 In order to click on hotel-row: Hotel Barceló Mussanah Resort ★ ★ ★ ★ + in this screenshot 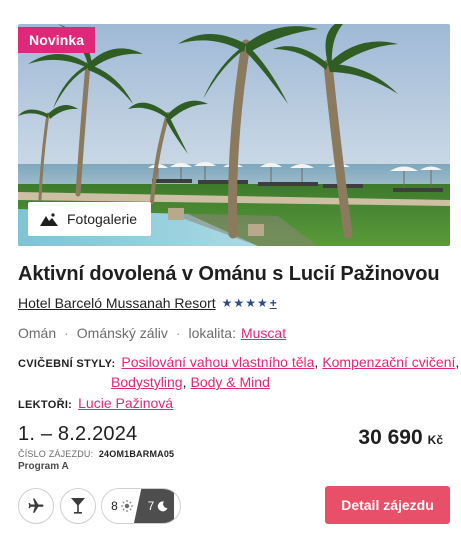, I will do `click(147, 303)`.